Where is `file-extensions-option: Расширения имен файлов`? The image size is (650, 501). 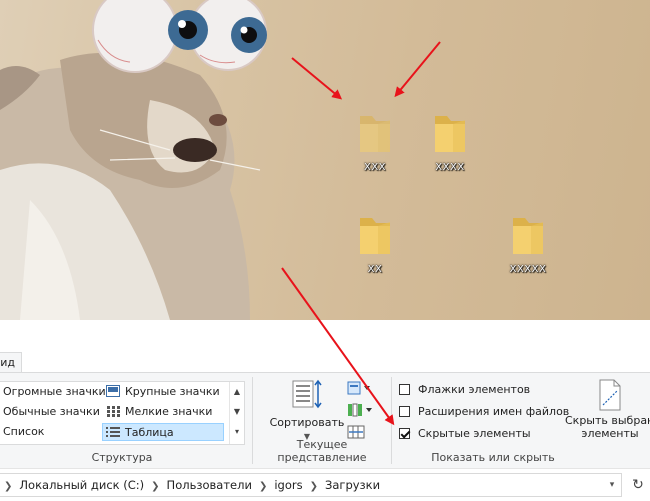
file-extensions-option: Расширения имен файлов is located at coordinates (484, 412).